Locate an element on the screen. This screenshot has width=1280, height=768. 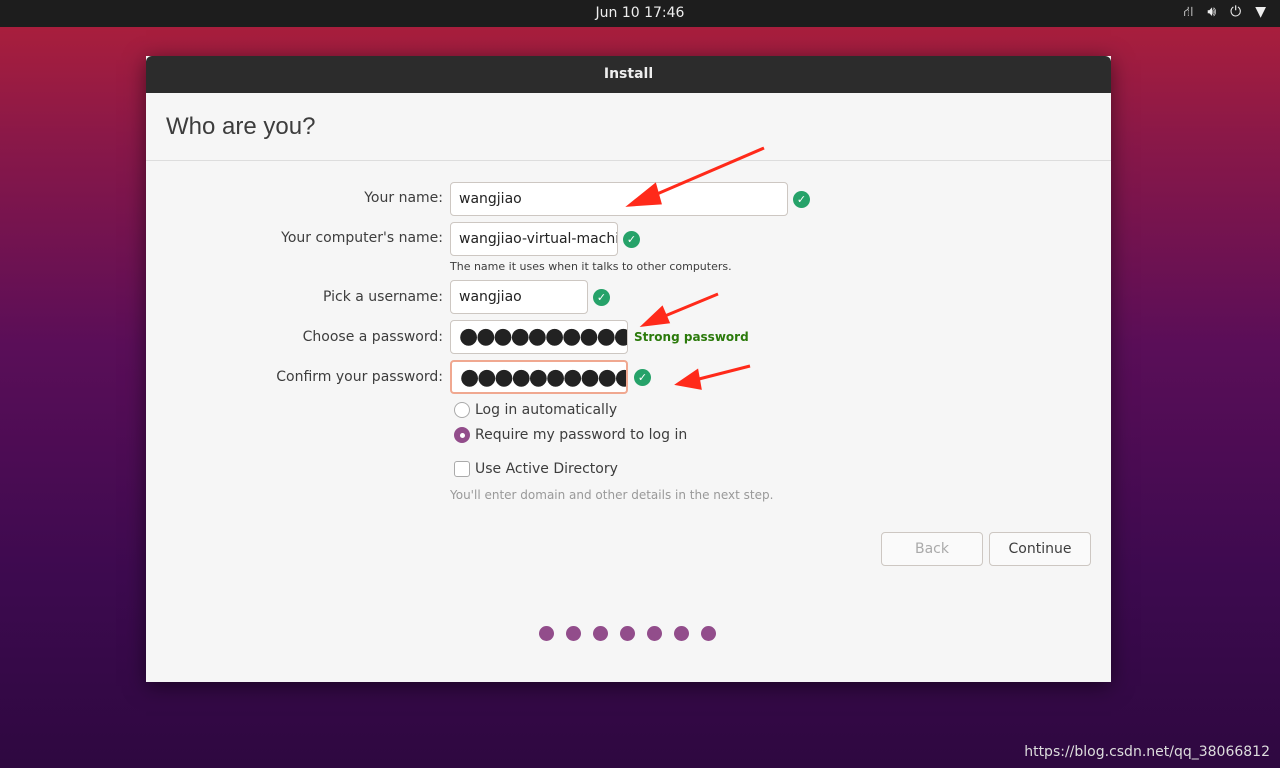
watermark: https://blog.csdn.net/qq_38066812 is located at coordinates (1147, 752).